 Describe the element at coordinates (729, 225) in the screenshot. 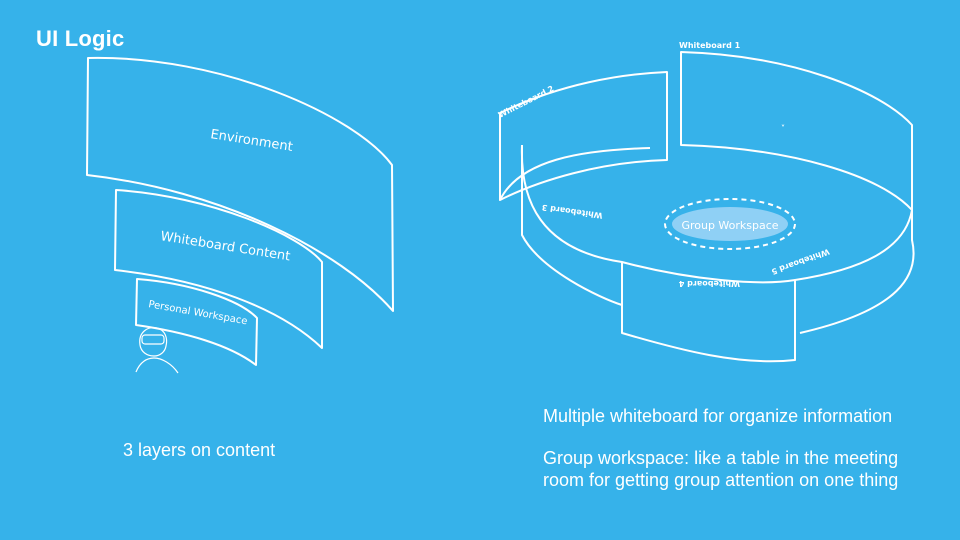

I see `group-workspace-label: Group Workspace` at that location.